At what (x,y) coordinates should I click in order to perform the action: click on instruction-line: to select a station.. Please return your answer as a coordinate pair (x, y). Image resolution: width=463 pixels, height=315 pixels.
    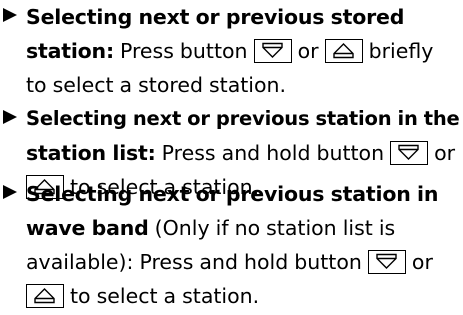
    Looking at the image, I should click on (142, 296).